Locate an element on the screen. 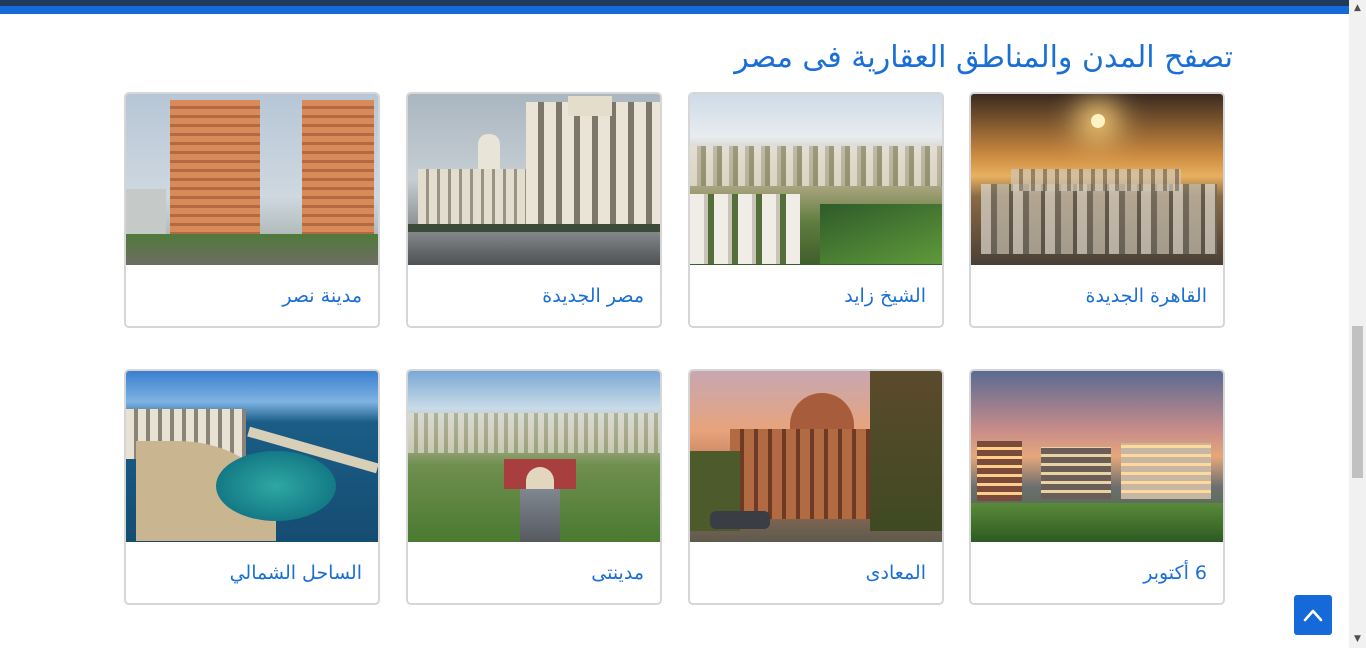  city-name: مدينة نصر is located at coordinates (252, 295).